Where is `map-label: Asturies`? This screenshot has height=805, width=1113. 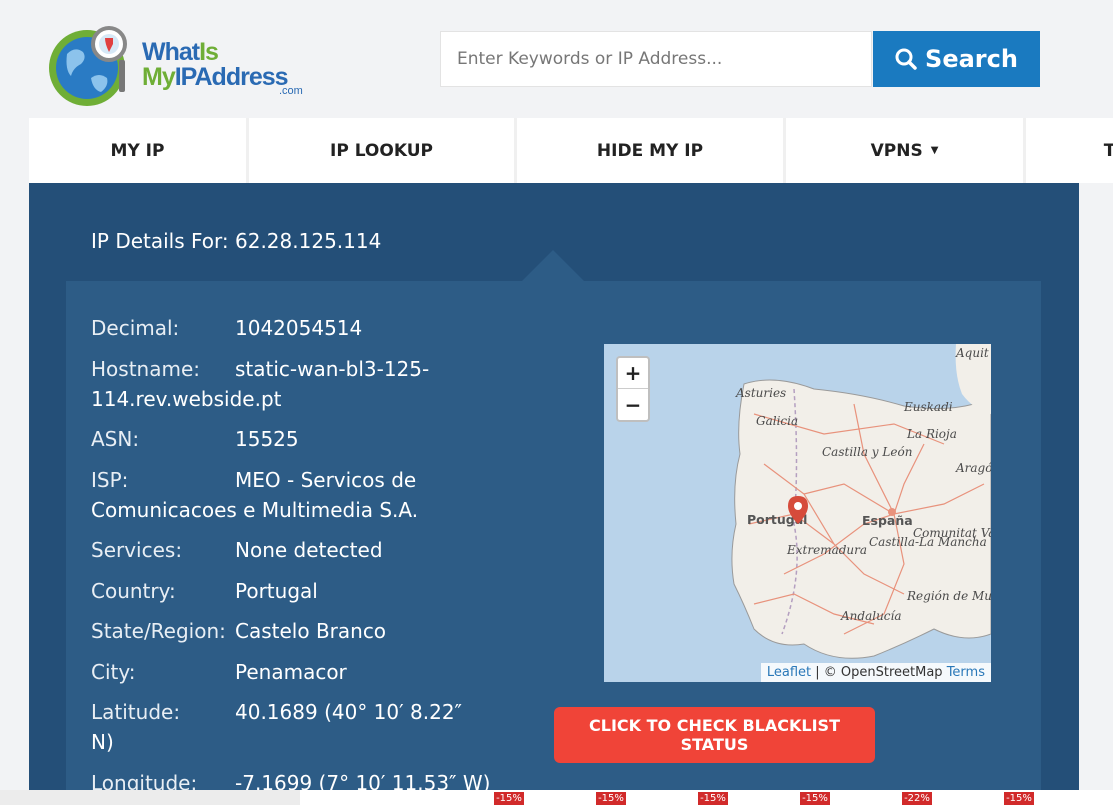 map-label: Asturies is located at coordinates (761, 393).